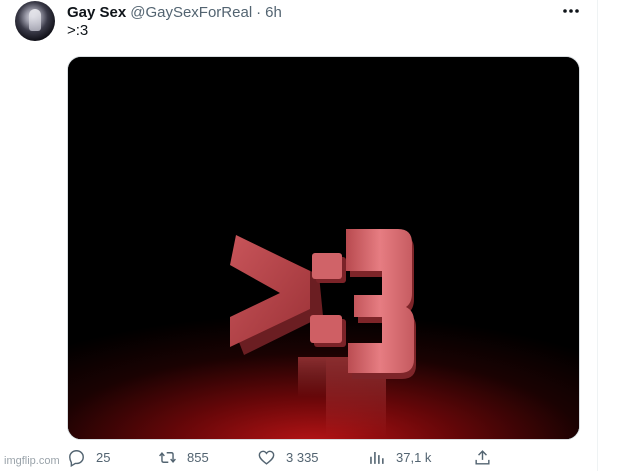  I want to click on reply-count: 25, so click(103, 457).